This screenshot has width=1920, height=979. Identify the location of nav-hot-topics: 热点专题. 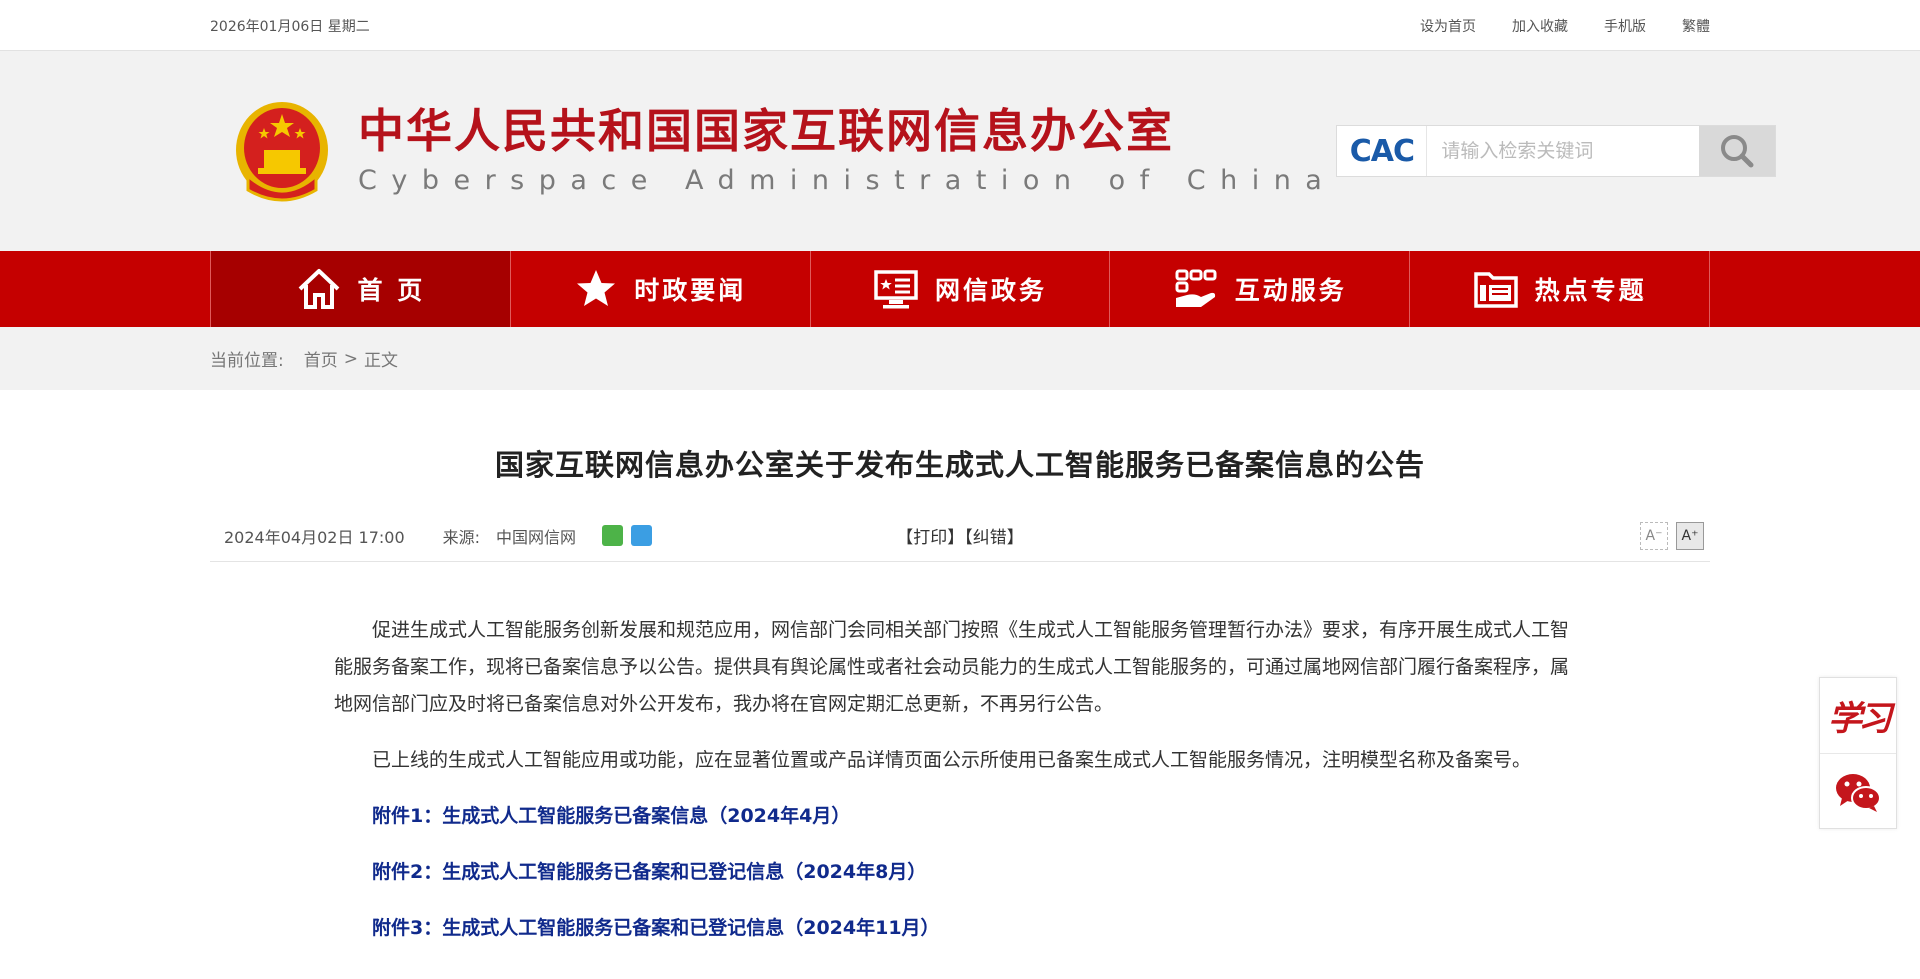
(1559, 289).